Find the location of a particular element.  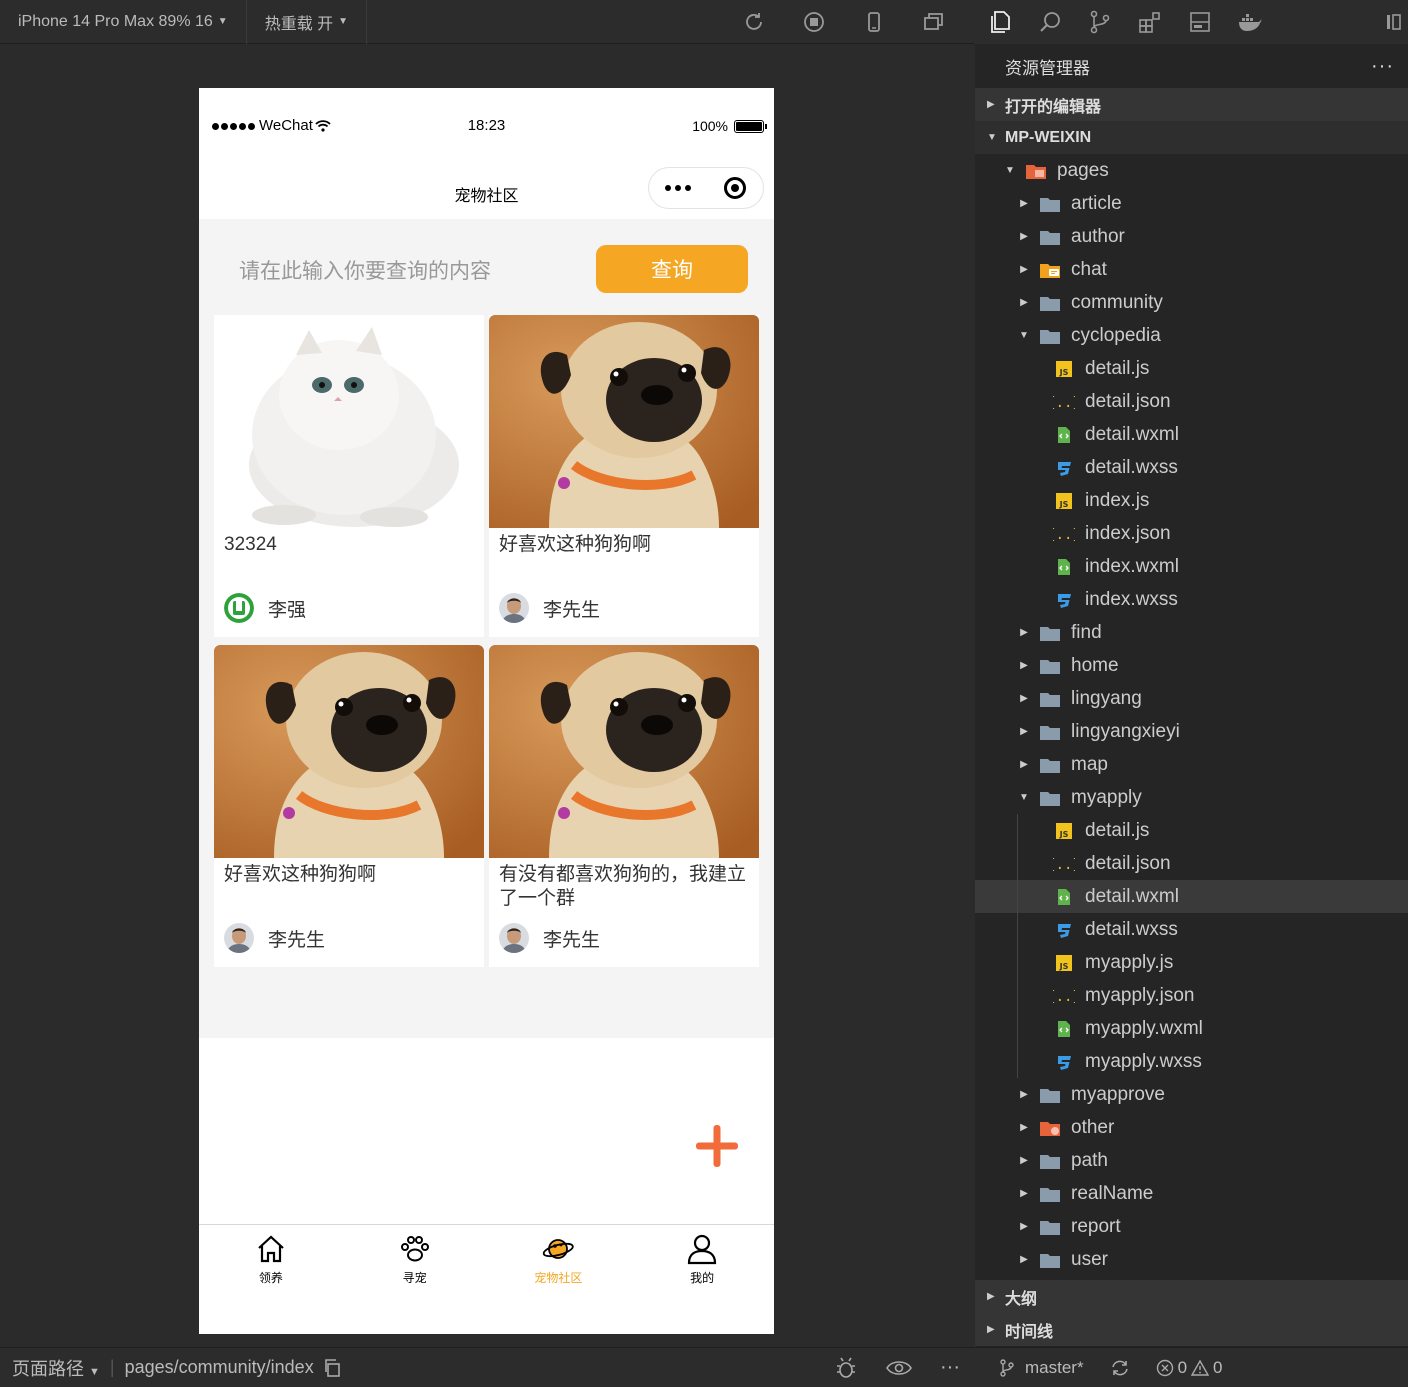

section-open-editors: ▶ 打开的编辑器 is located at coordinates (1191, 104).